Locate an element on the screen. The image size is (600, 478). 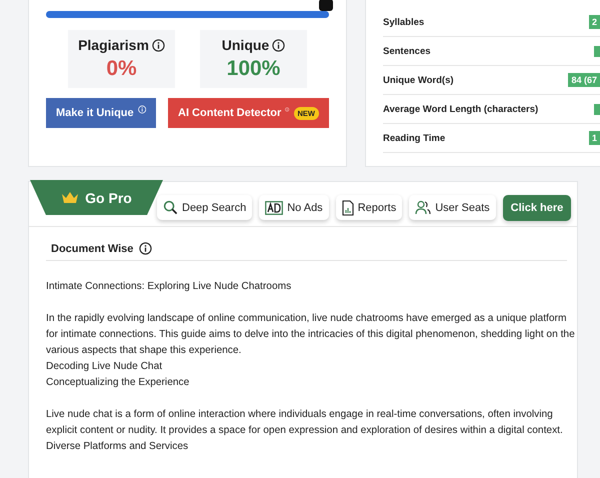
score-label: Unique is located at coordinates (246, 45).